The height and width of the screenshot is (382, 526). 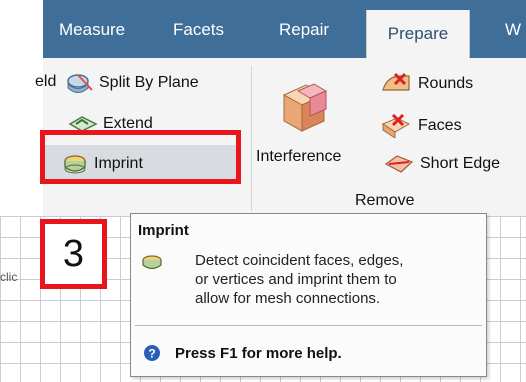 I want to click on interference-label: Interference, so click(x=299, y=156).